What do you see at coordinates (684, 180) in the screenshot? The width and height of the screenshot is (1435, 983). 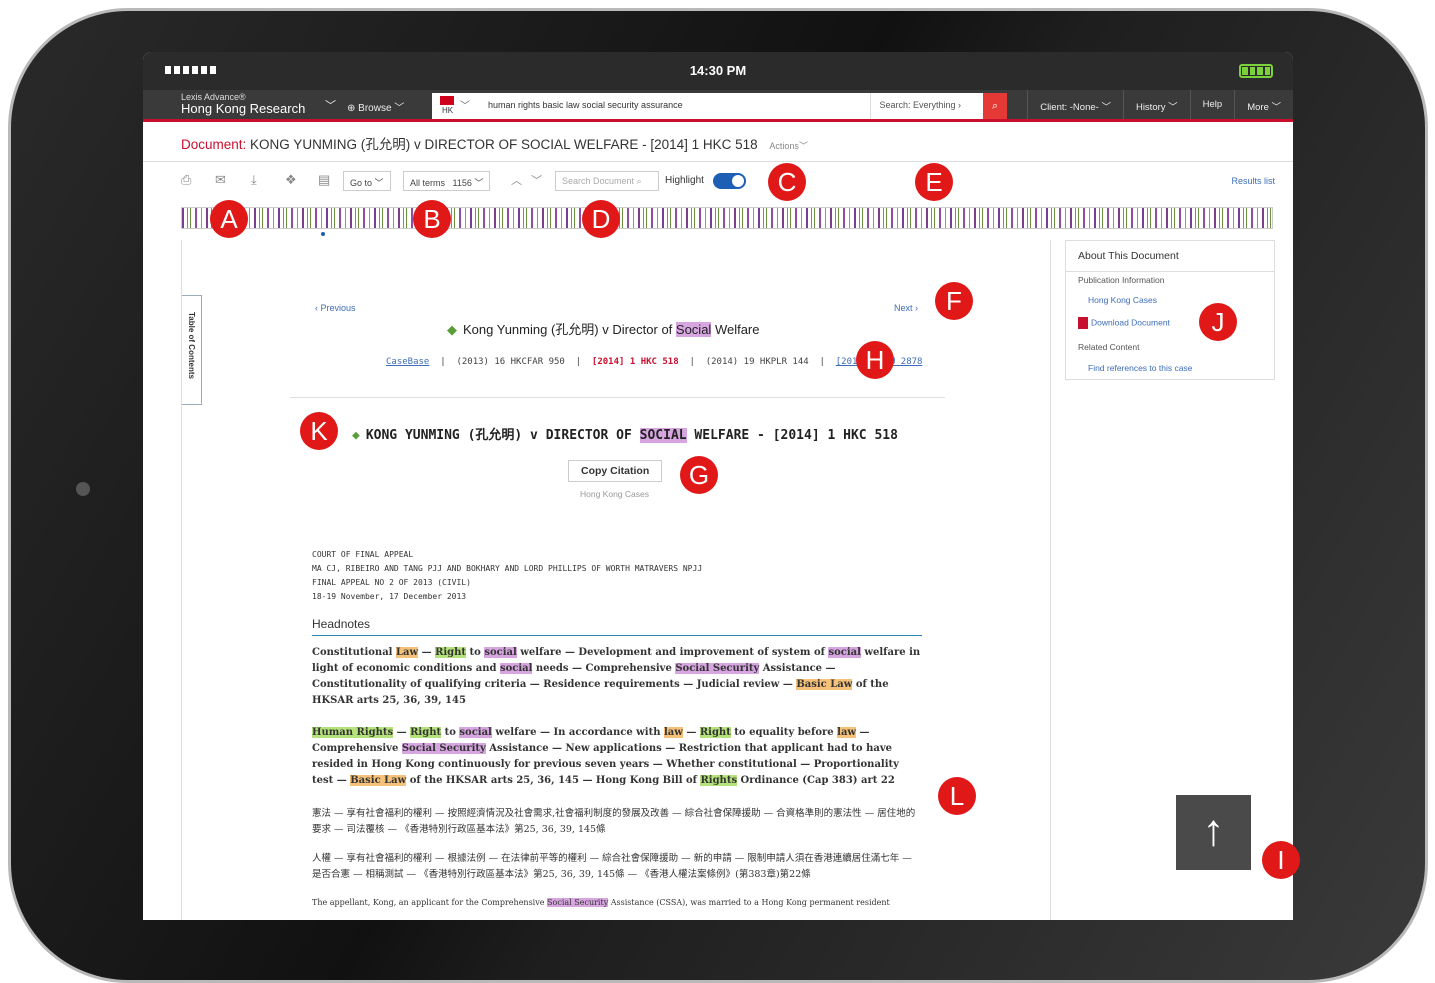 I see `highlight-label: Highlight` at bounding box center [684, 180].